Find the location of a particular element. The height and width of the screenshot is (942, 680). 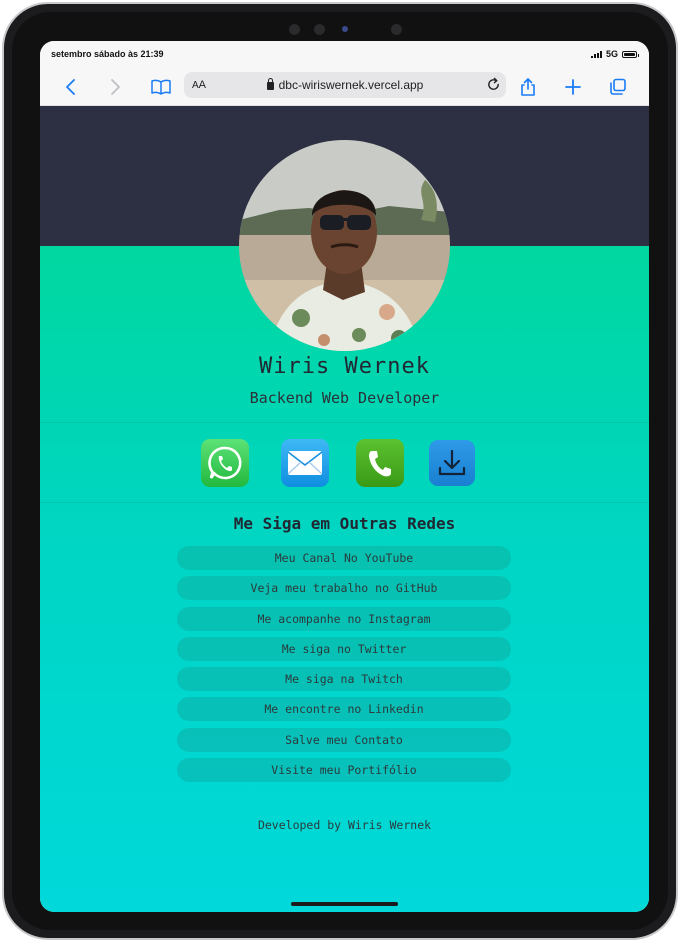

bookmarks-icon is located at coordinates (161, 87).